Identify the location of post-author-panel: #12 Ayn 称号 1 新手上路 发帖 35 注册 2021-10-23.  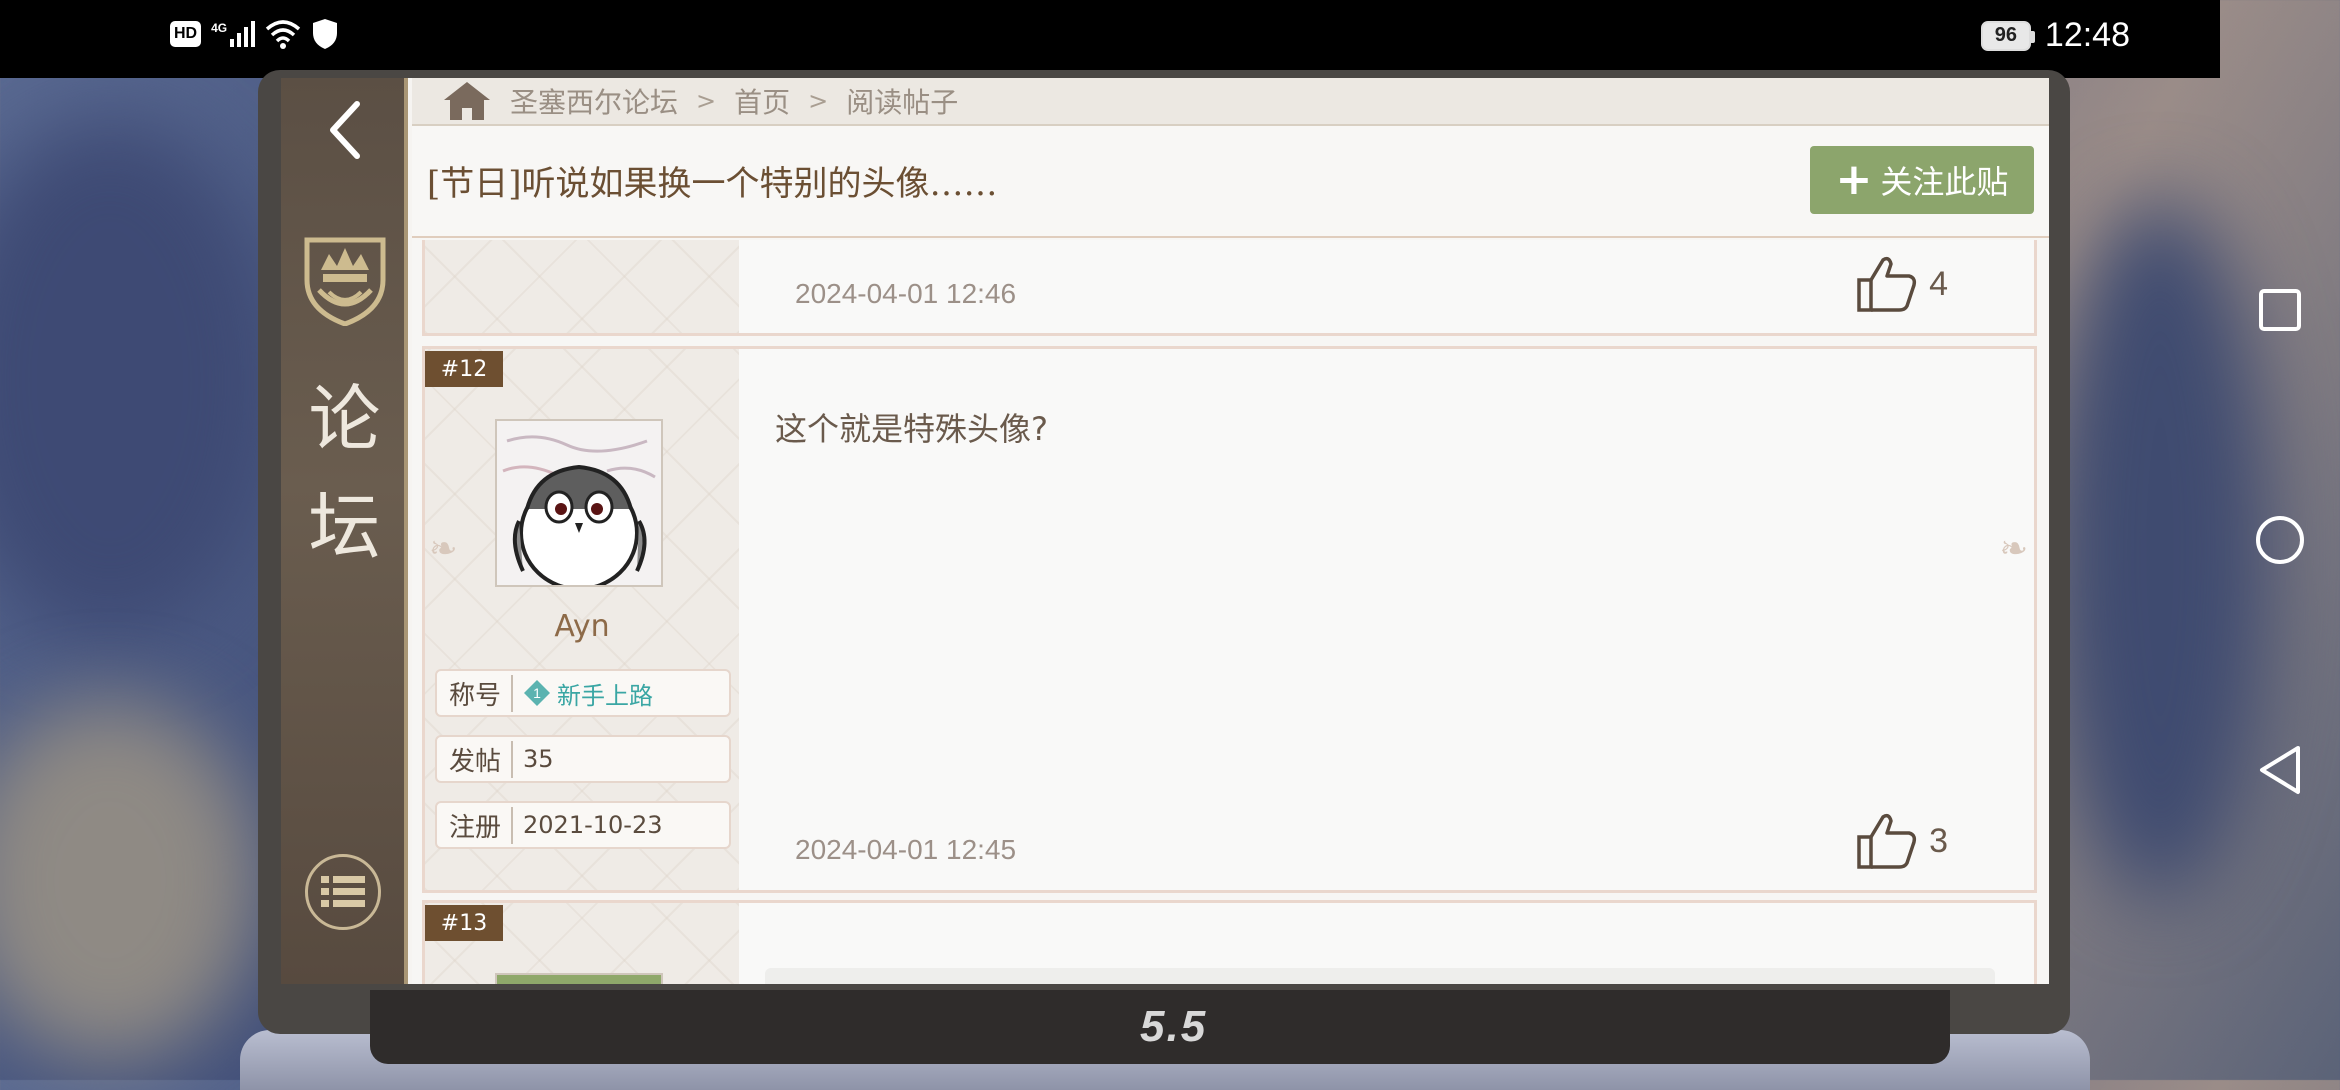
(582, 619).